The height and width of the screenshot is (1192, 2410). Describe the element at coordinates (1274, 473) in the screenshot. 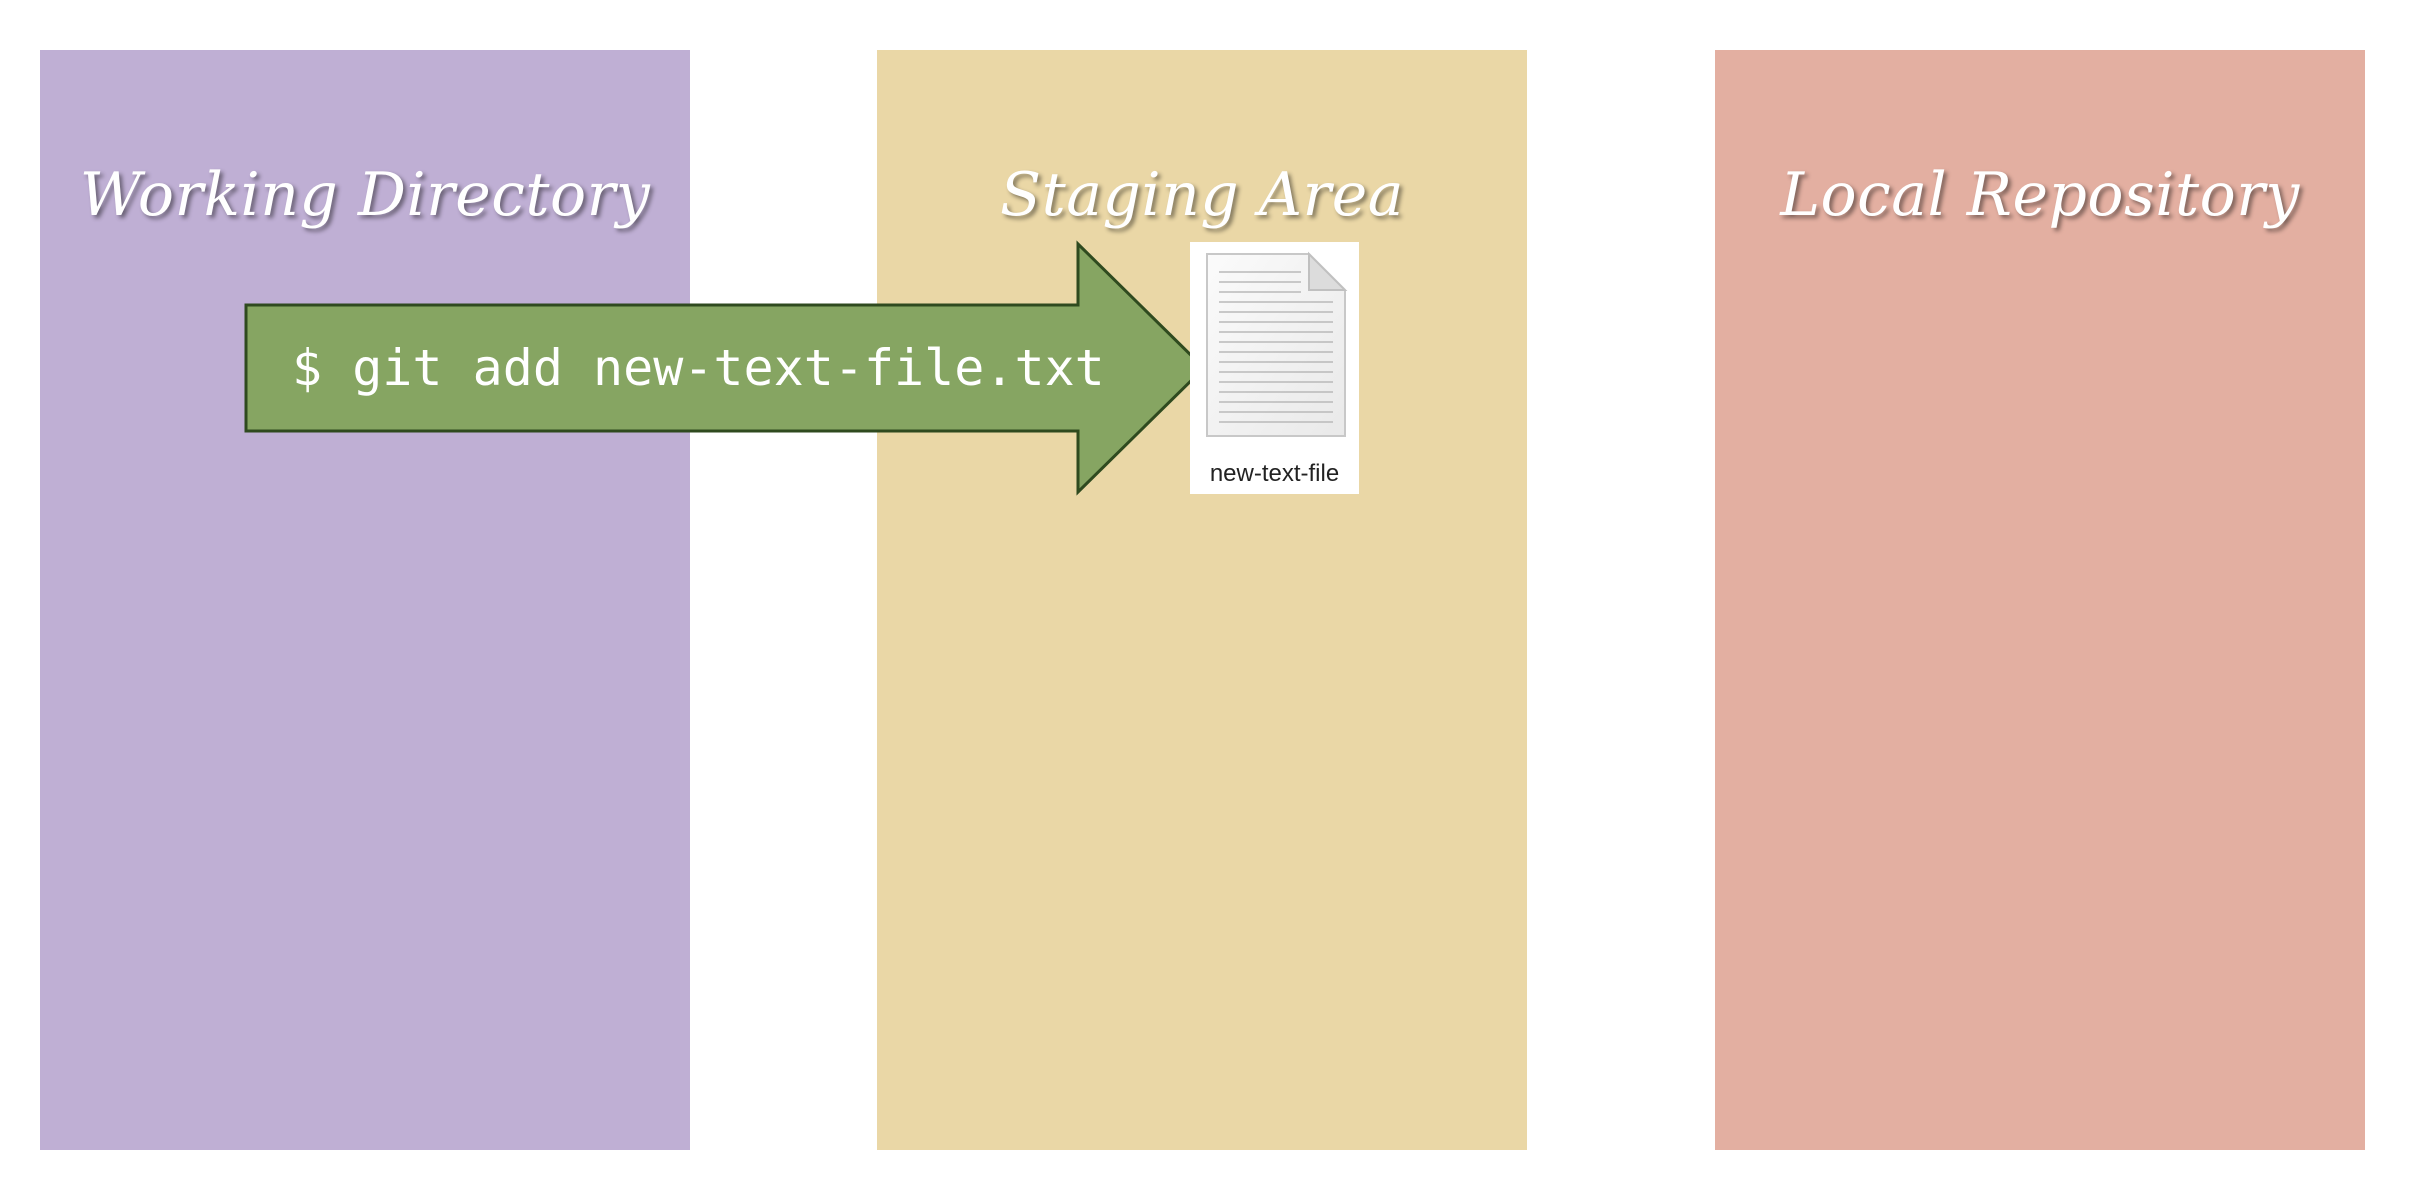

I see `file-name-label: new-text-file` at that location.